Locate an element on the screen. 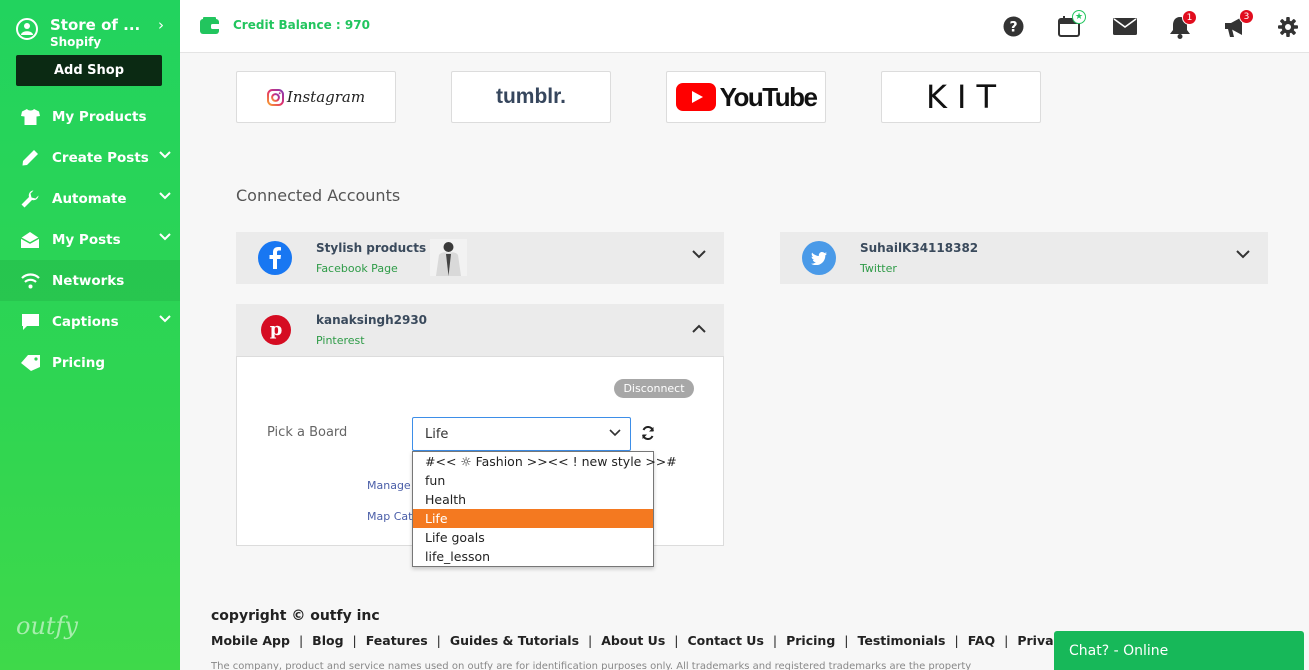 The image size is (1309, 670). footer-link-blog: Blog is located at coordinates (327, 640).